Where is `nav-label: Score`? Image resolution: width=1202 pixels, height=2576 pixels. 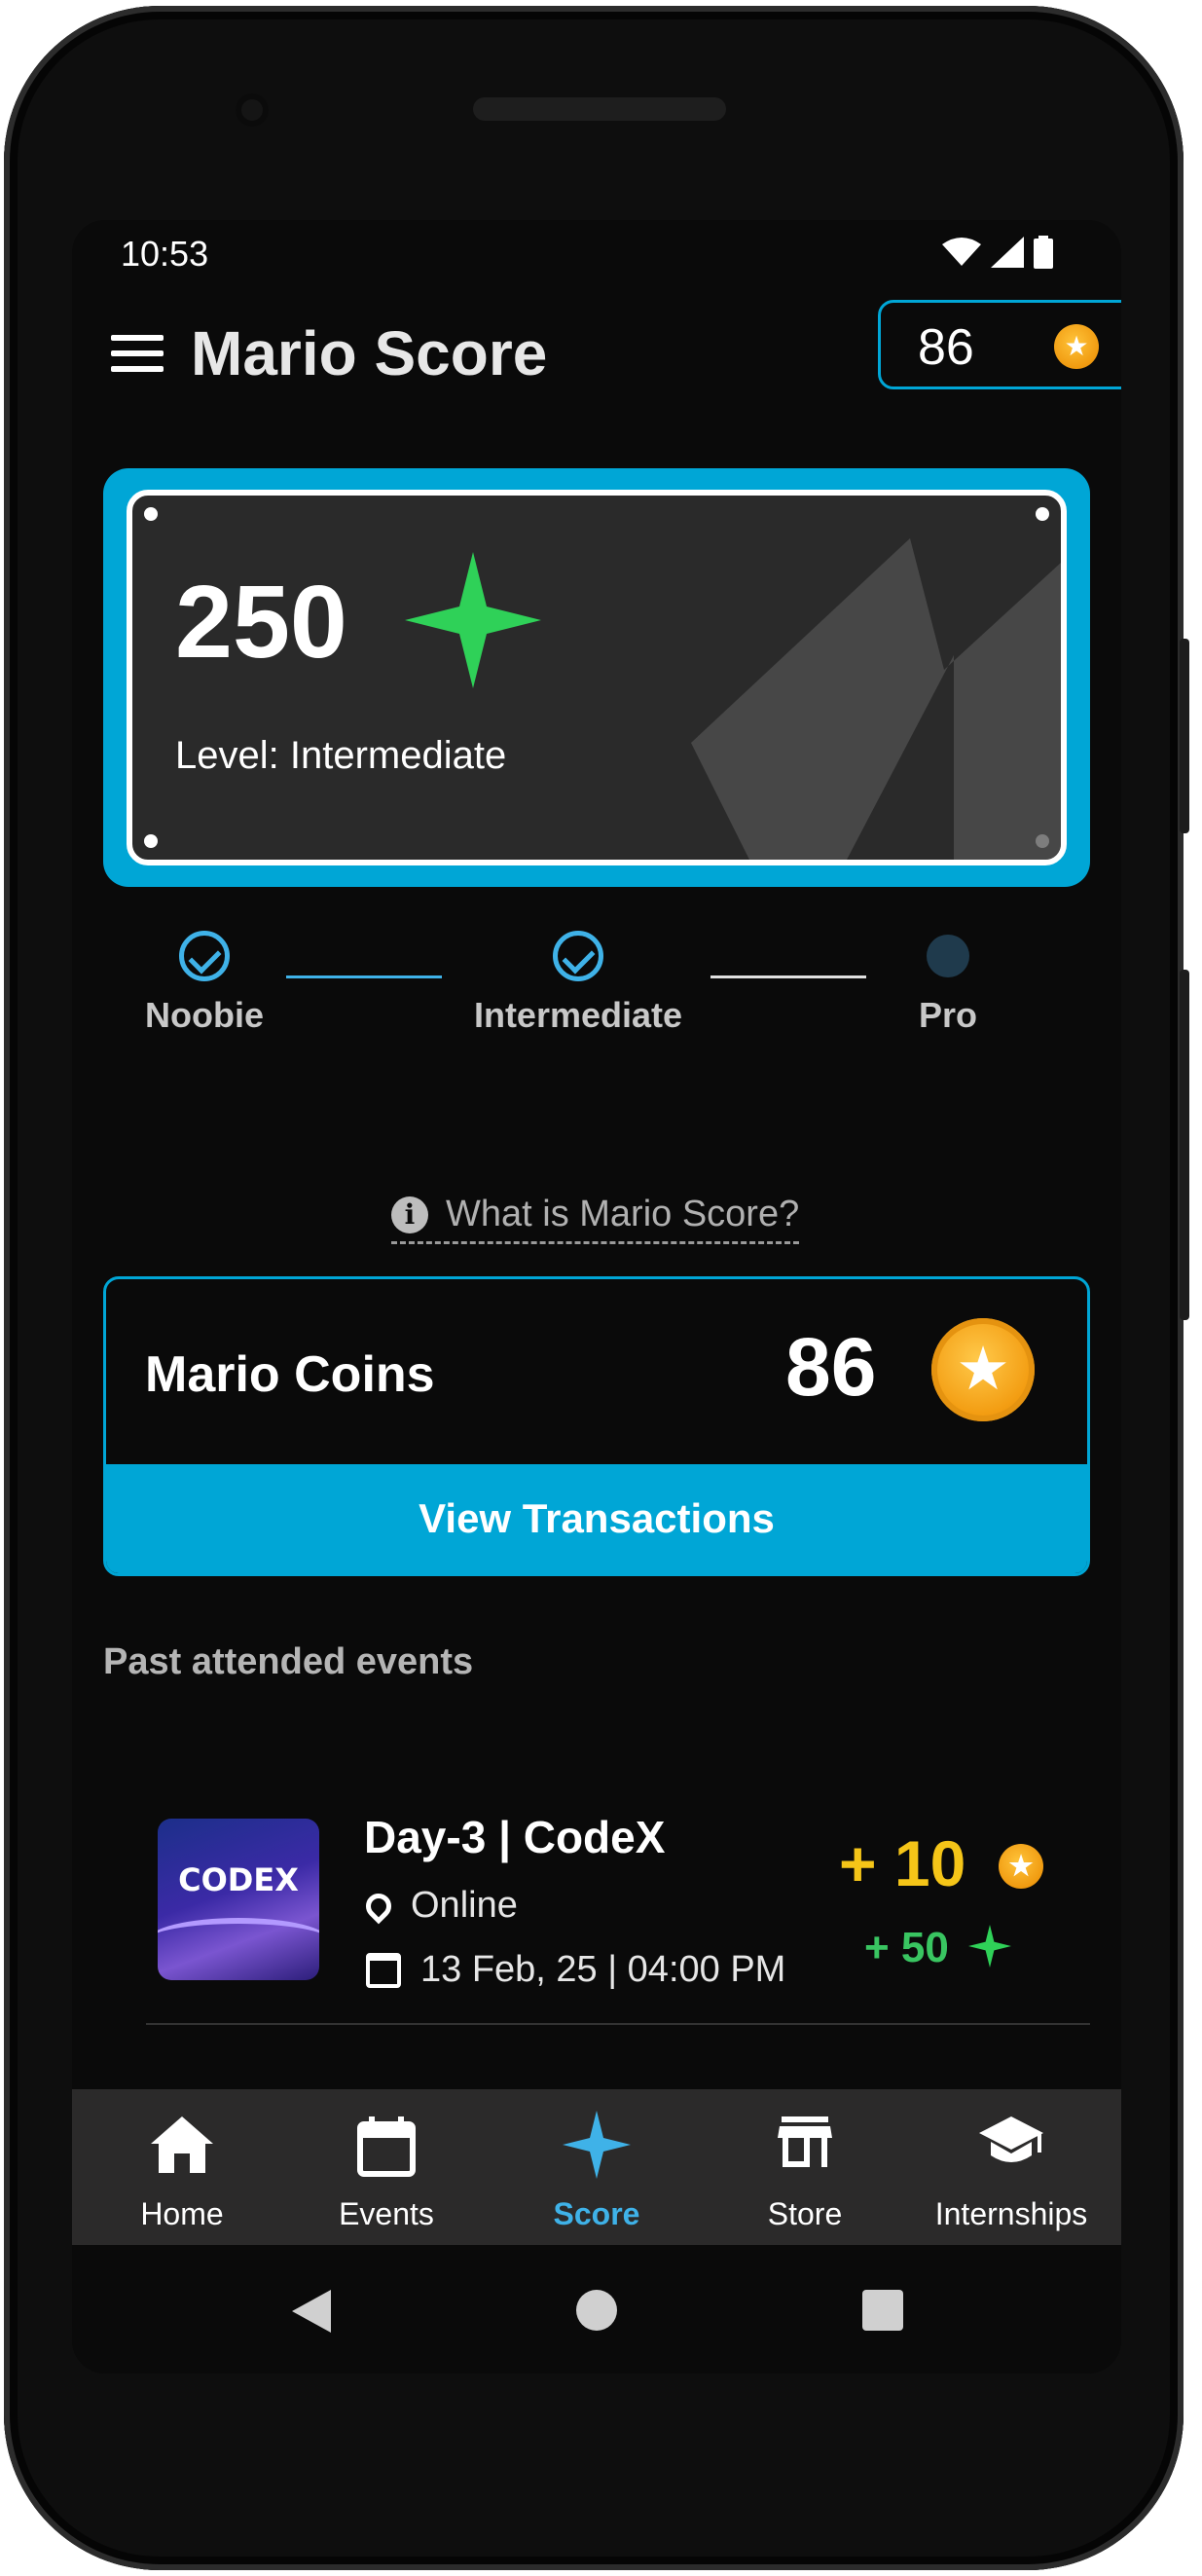 nav-label: Score is located at coordinates (597, 2213).